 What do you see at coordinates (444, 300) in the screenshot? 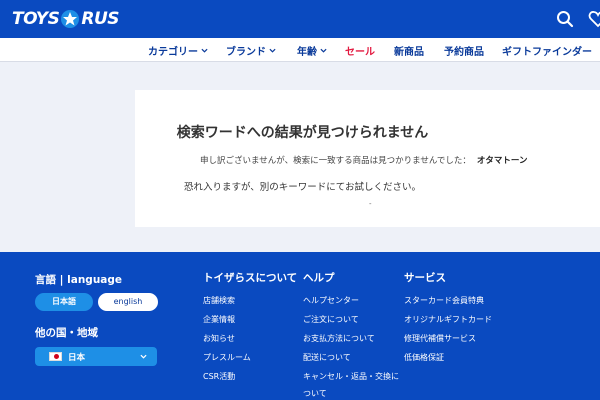
I see `footer-link-star-card: スターカード会員特典` at bounding box center [444, 300].